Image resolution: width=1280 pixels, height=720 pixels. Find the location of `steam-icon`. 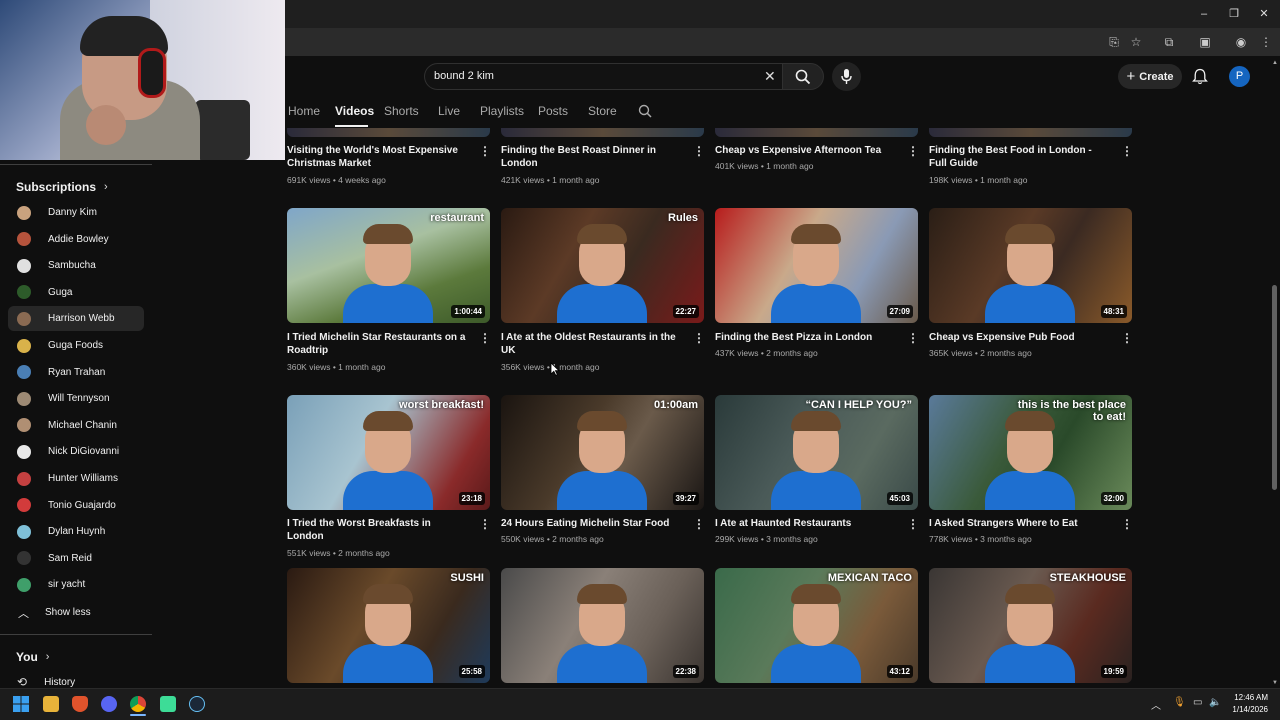

steam-icon is located at coordinates (197, 704).